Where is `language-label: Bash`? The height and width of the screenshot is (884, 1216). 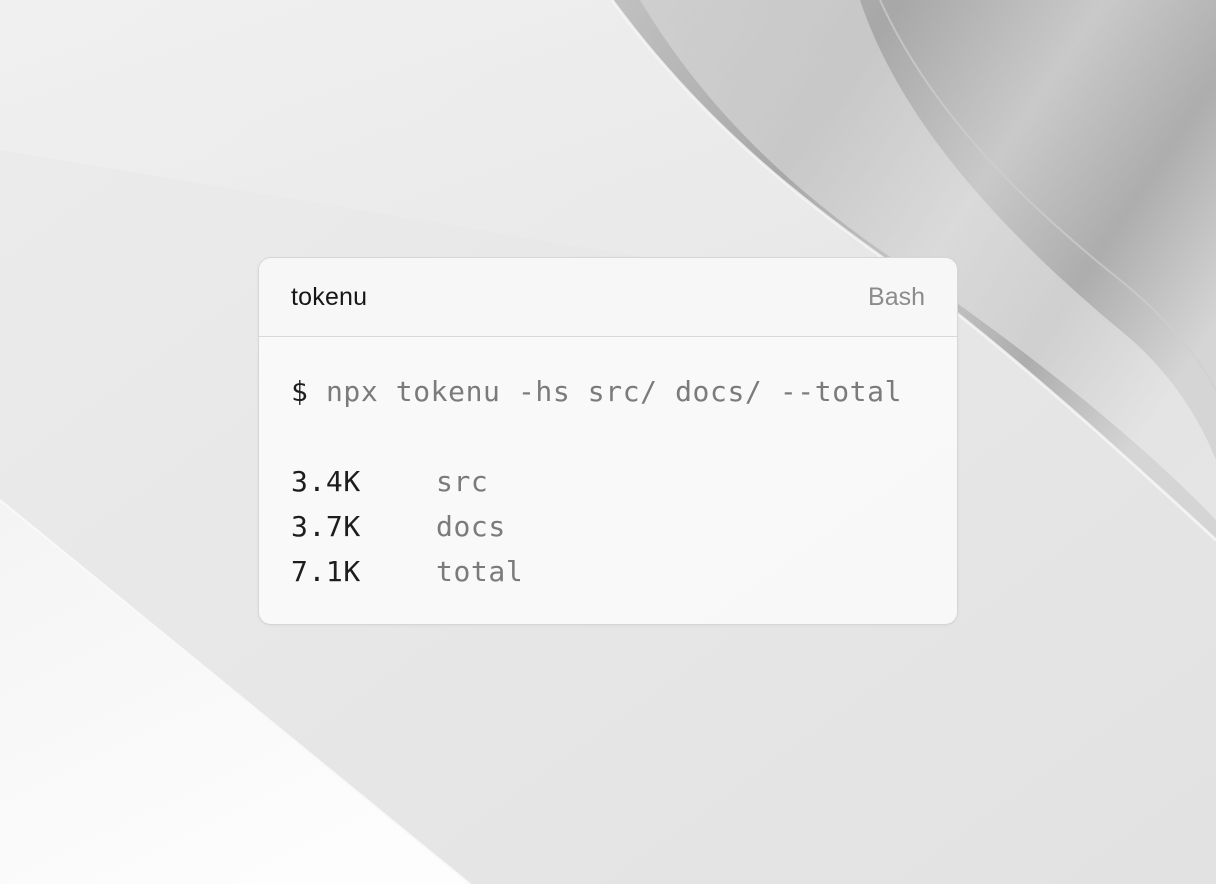
language-label: Bash is located at coordinates (896, 296).